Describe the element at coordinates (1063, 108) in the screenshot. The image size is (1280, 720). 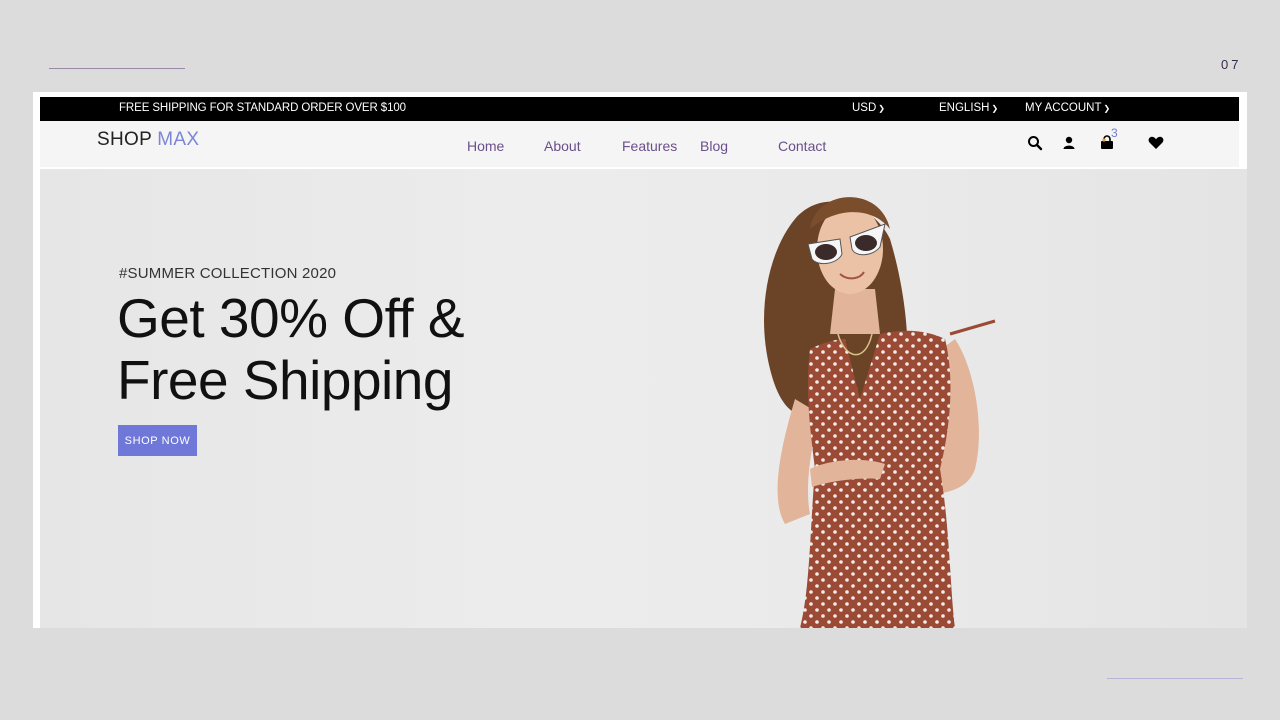
I see `account-label: MY ACCOUNT` at that location.